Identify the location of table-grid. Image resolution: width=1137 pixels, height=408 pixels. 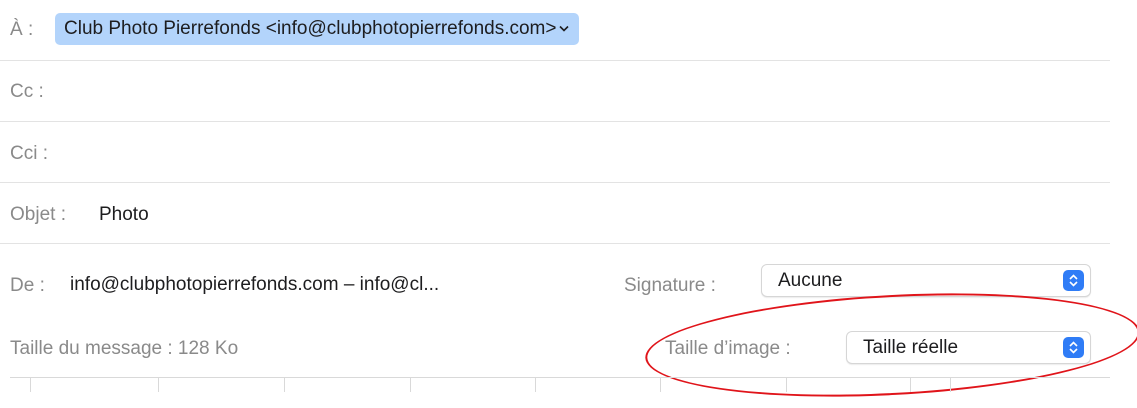
(560, 384).